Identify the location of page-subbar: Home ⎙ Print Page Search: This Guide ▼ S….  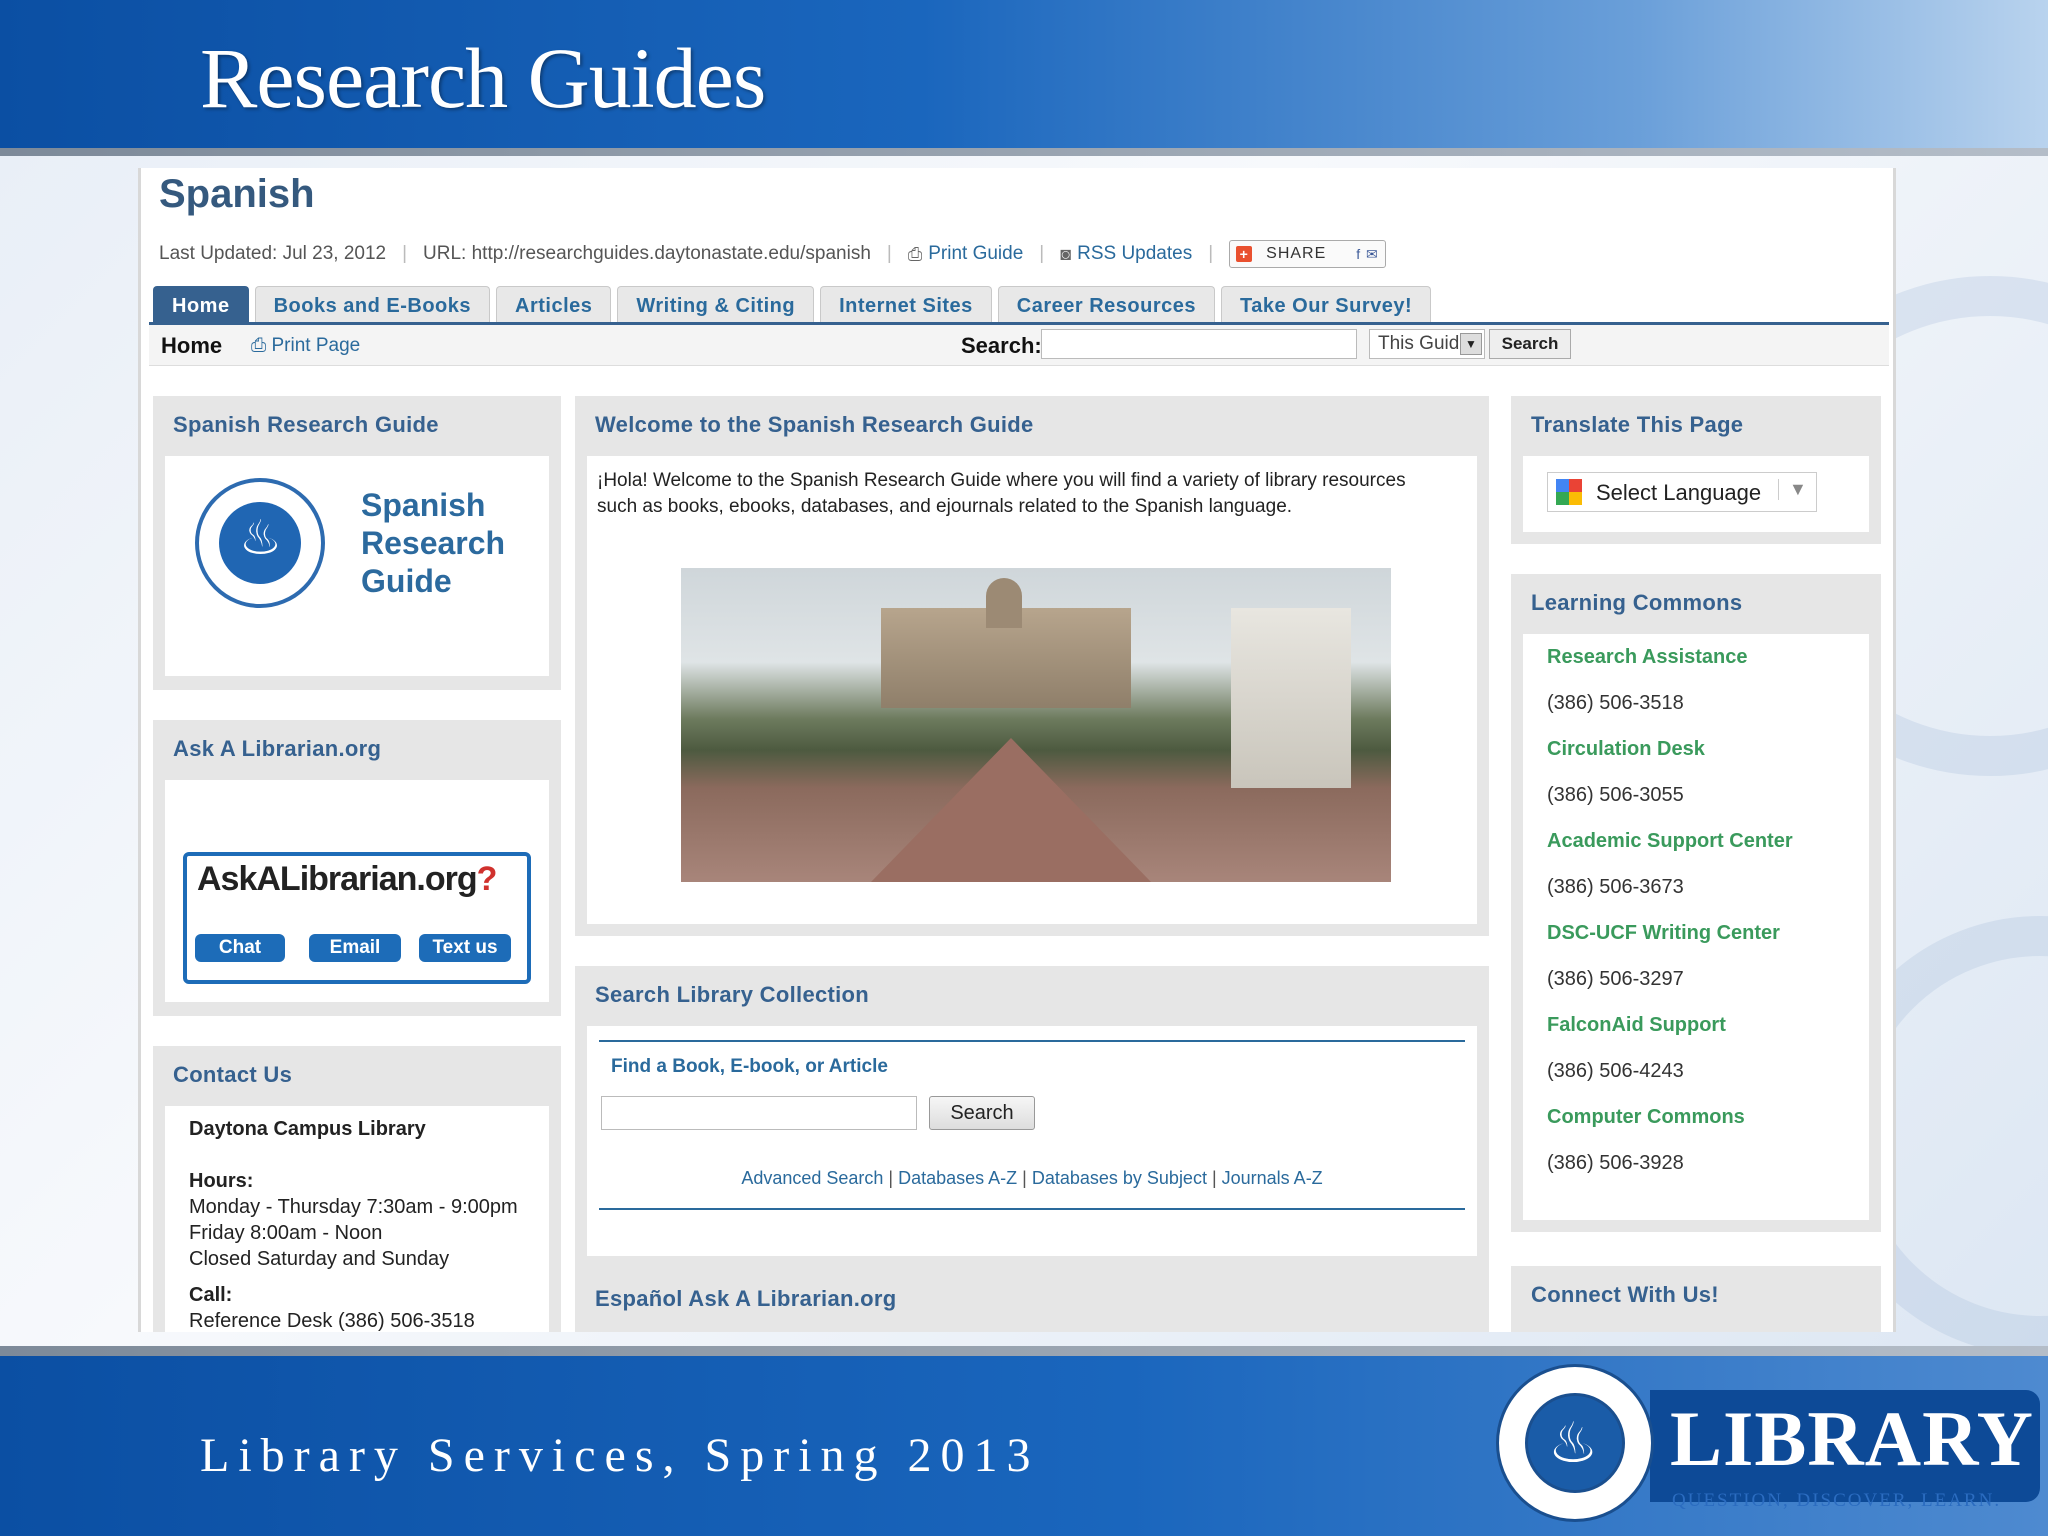
(1019, 345).